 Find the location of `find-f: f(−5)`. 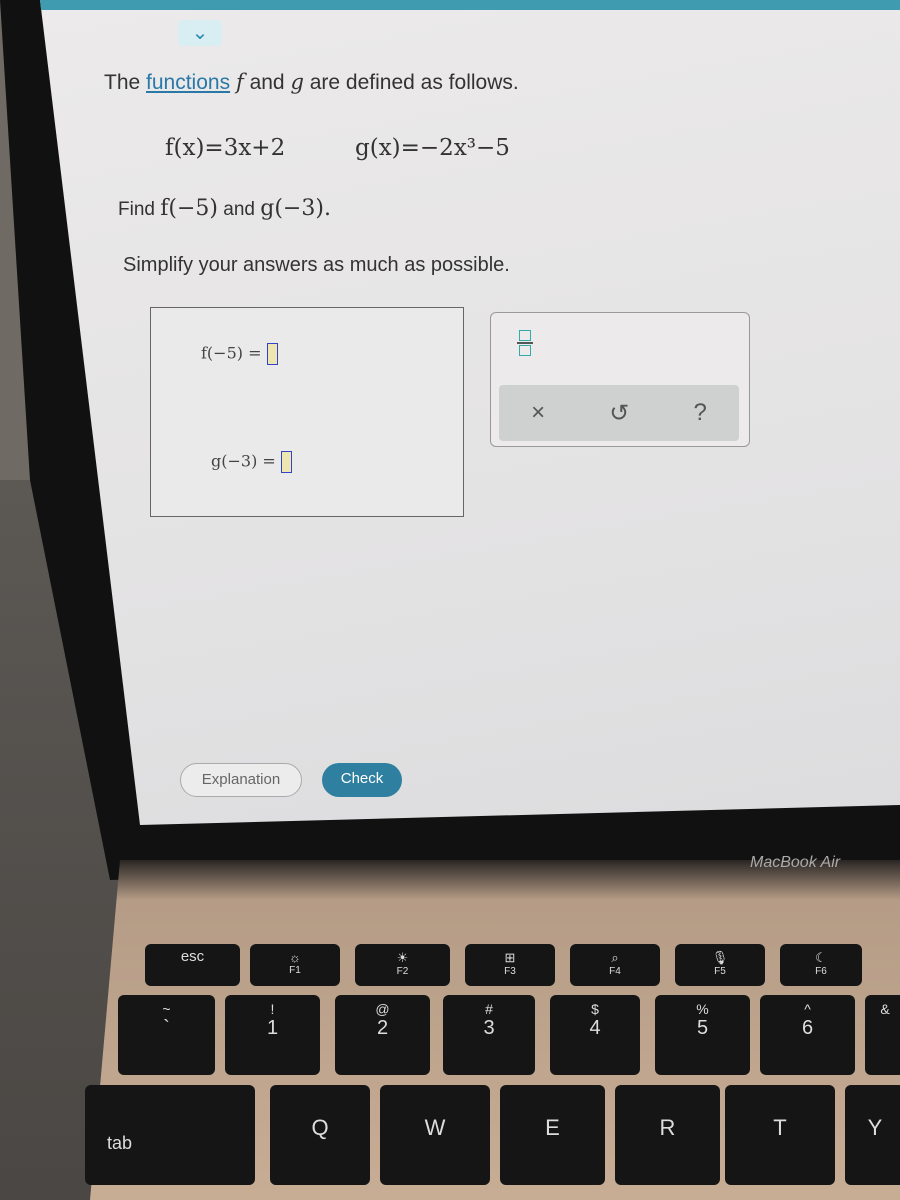

find-f: f(−5) is located at coordinates (189, 208).